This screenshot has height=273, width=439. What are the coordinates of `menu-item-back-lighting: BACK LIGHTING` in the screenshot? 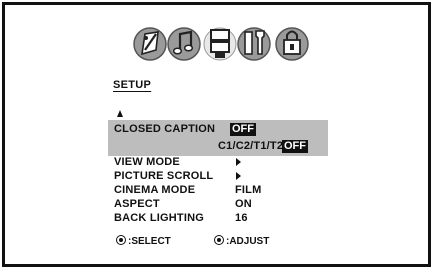 It's located at (159, 218).